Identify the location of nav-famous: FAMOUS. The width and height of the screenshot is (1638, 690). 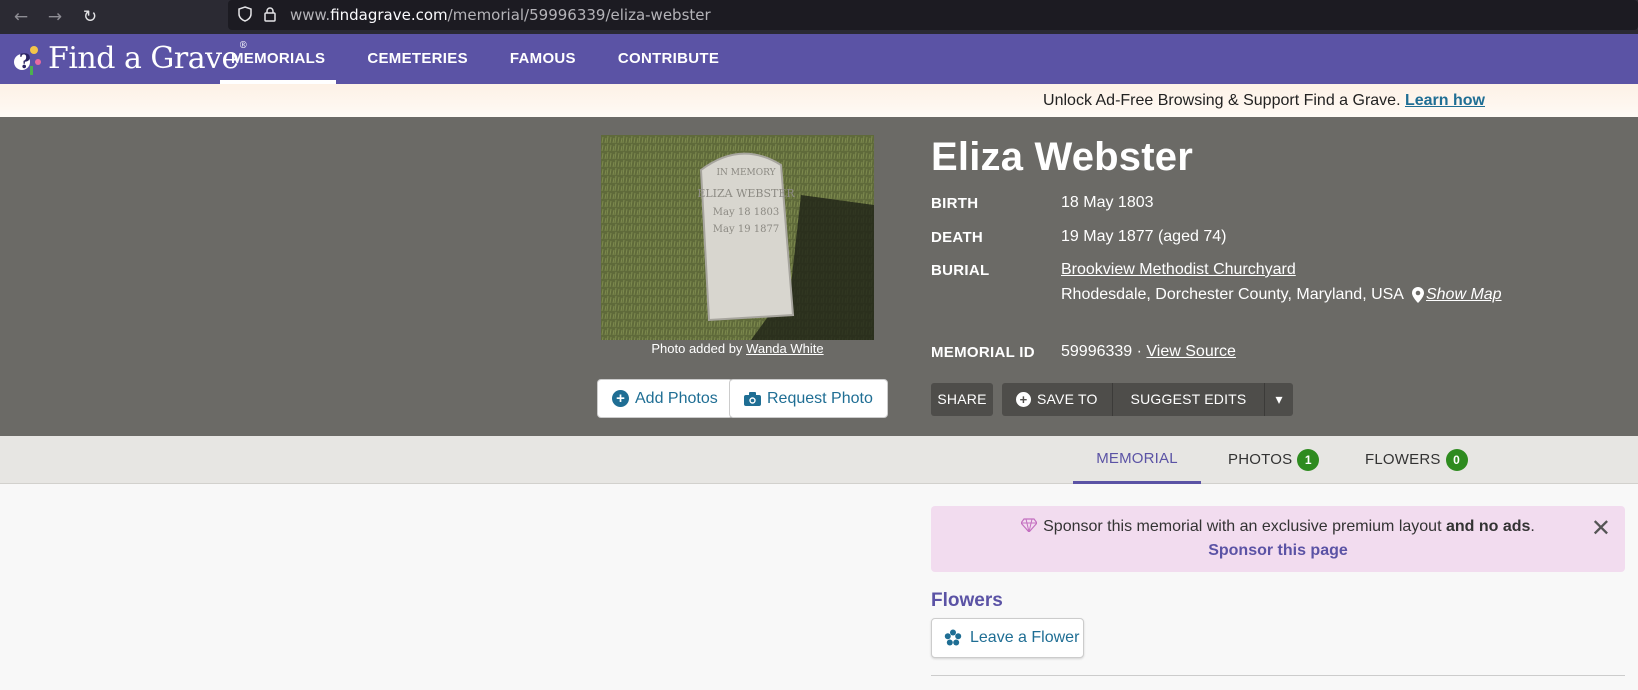
(543, 59).